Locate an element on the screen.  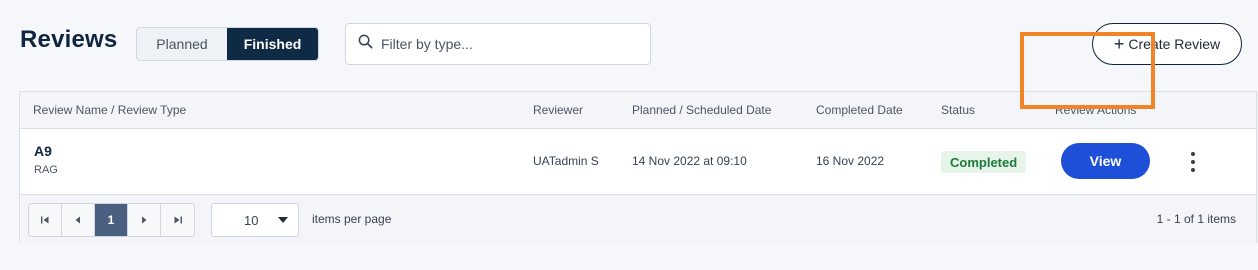
more-options-icon is located at coordinates (1193, 162).